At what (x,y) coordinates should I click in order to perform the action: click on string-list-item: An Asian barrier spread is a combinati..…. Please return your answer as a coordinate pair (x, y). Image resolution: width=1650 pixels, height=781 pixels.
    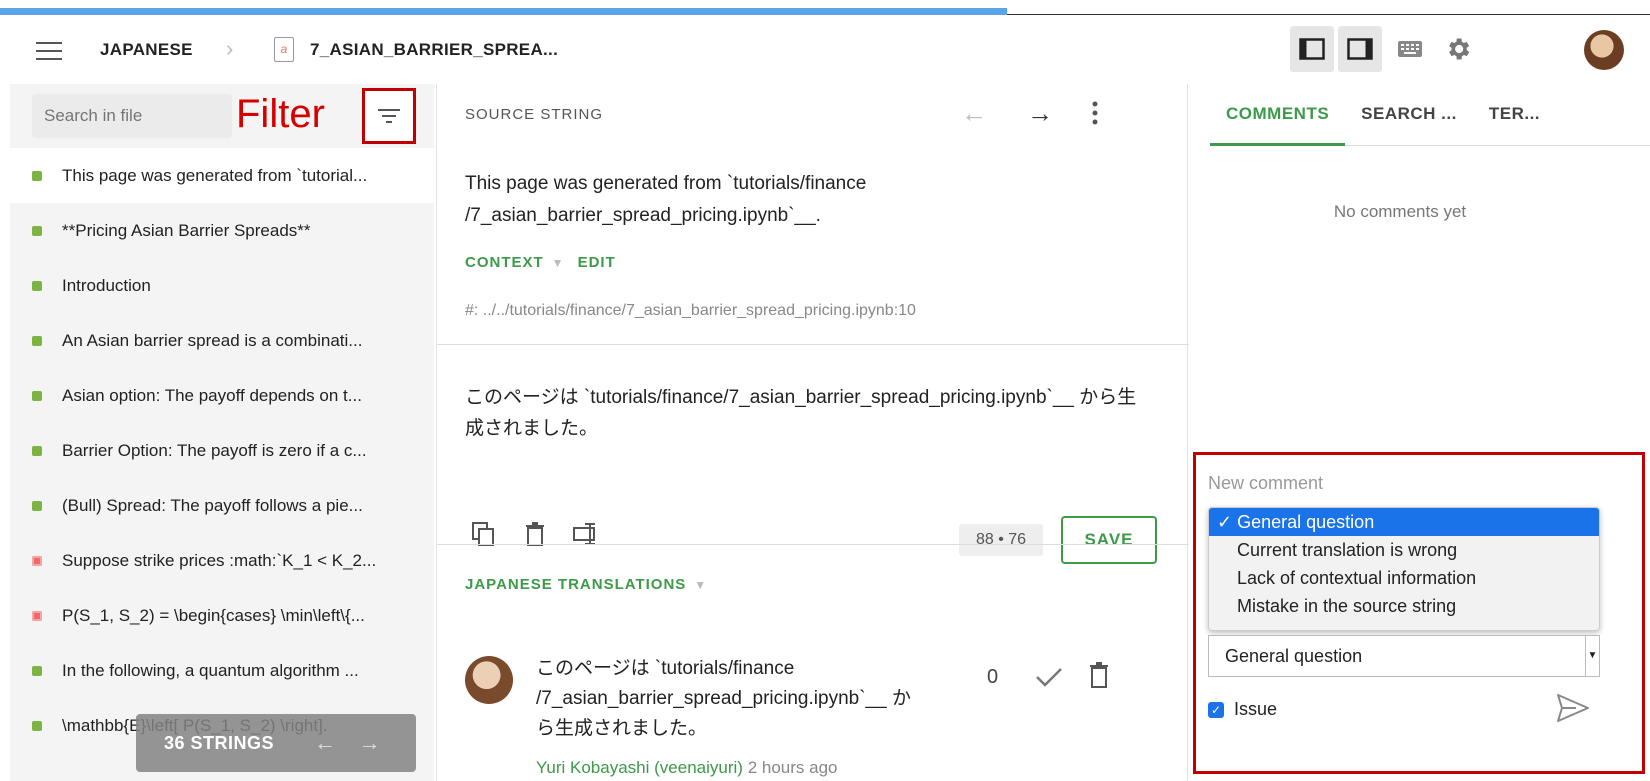
    Looking at the image, I should click on (222, 340).